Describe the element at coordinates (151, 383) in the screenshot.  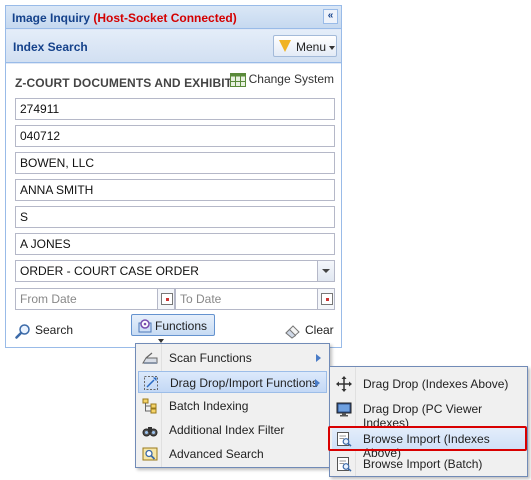
I see `drag-drop-icon` at that location.